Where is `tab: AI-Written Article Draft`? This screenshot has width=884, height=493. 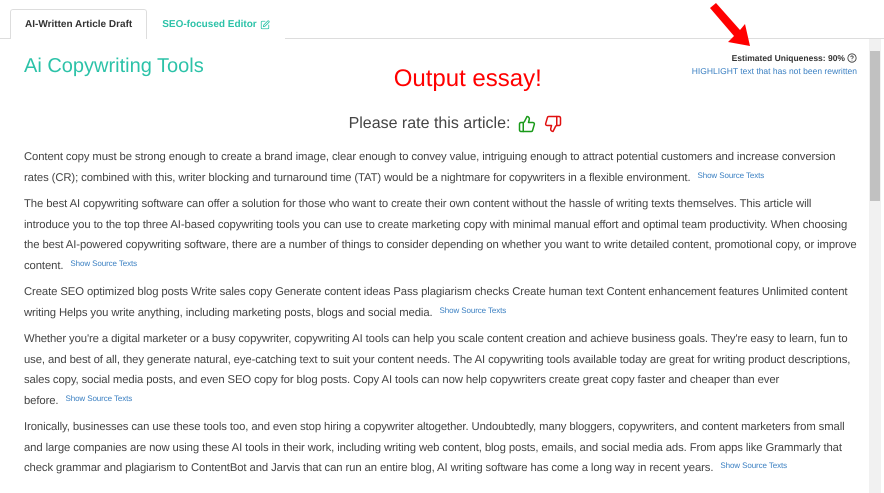 tab: AI-Written Article Draft is located at coordinates (79, 24).